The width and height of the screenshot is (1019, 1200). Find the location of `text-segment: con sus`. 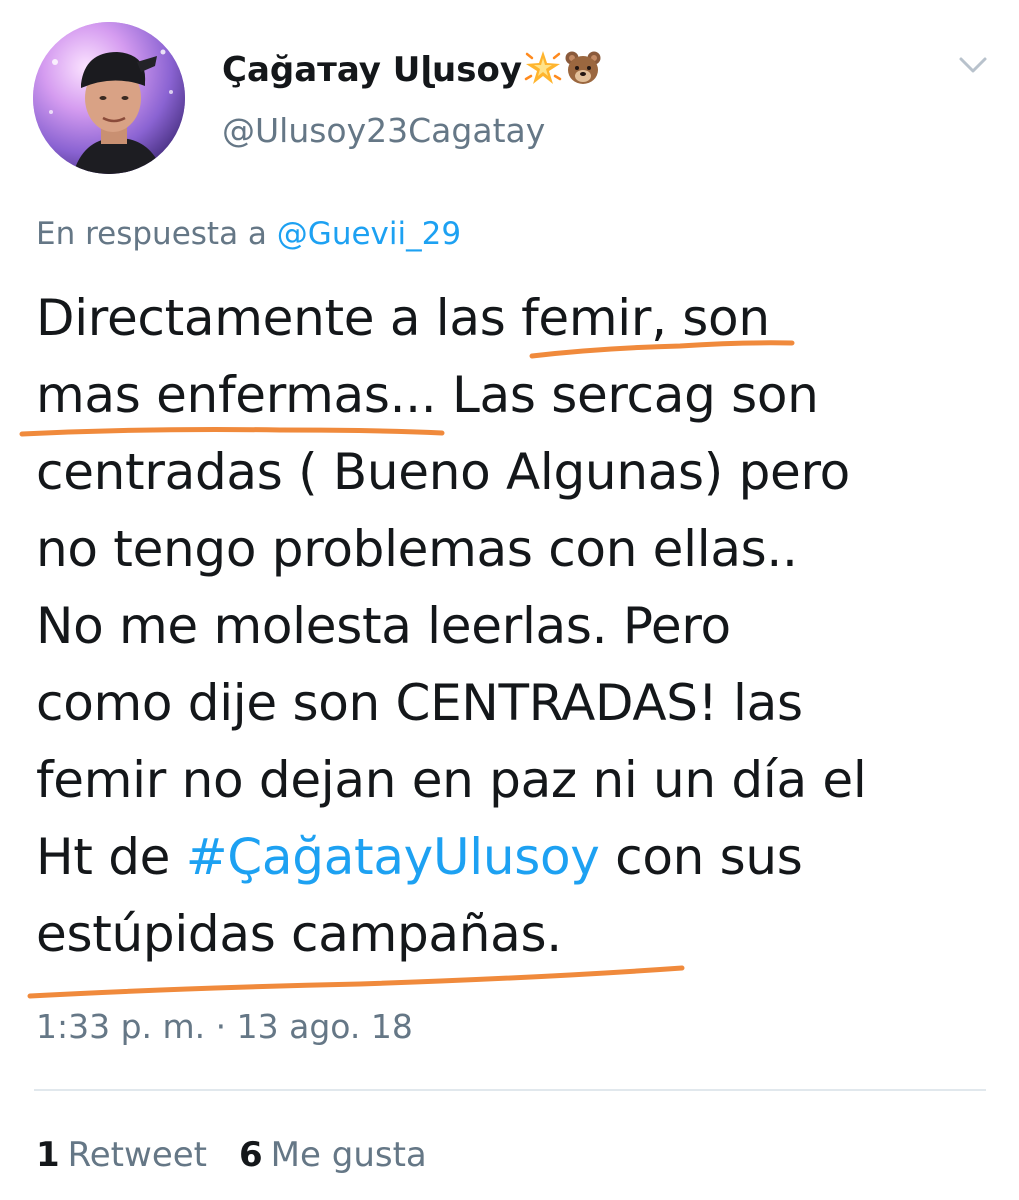

text-segment: con sus is located at coordinates (701, 857).